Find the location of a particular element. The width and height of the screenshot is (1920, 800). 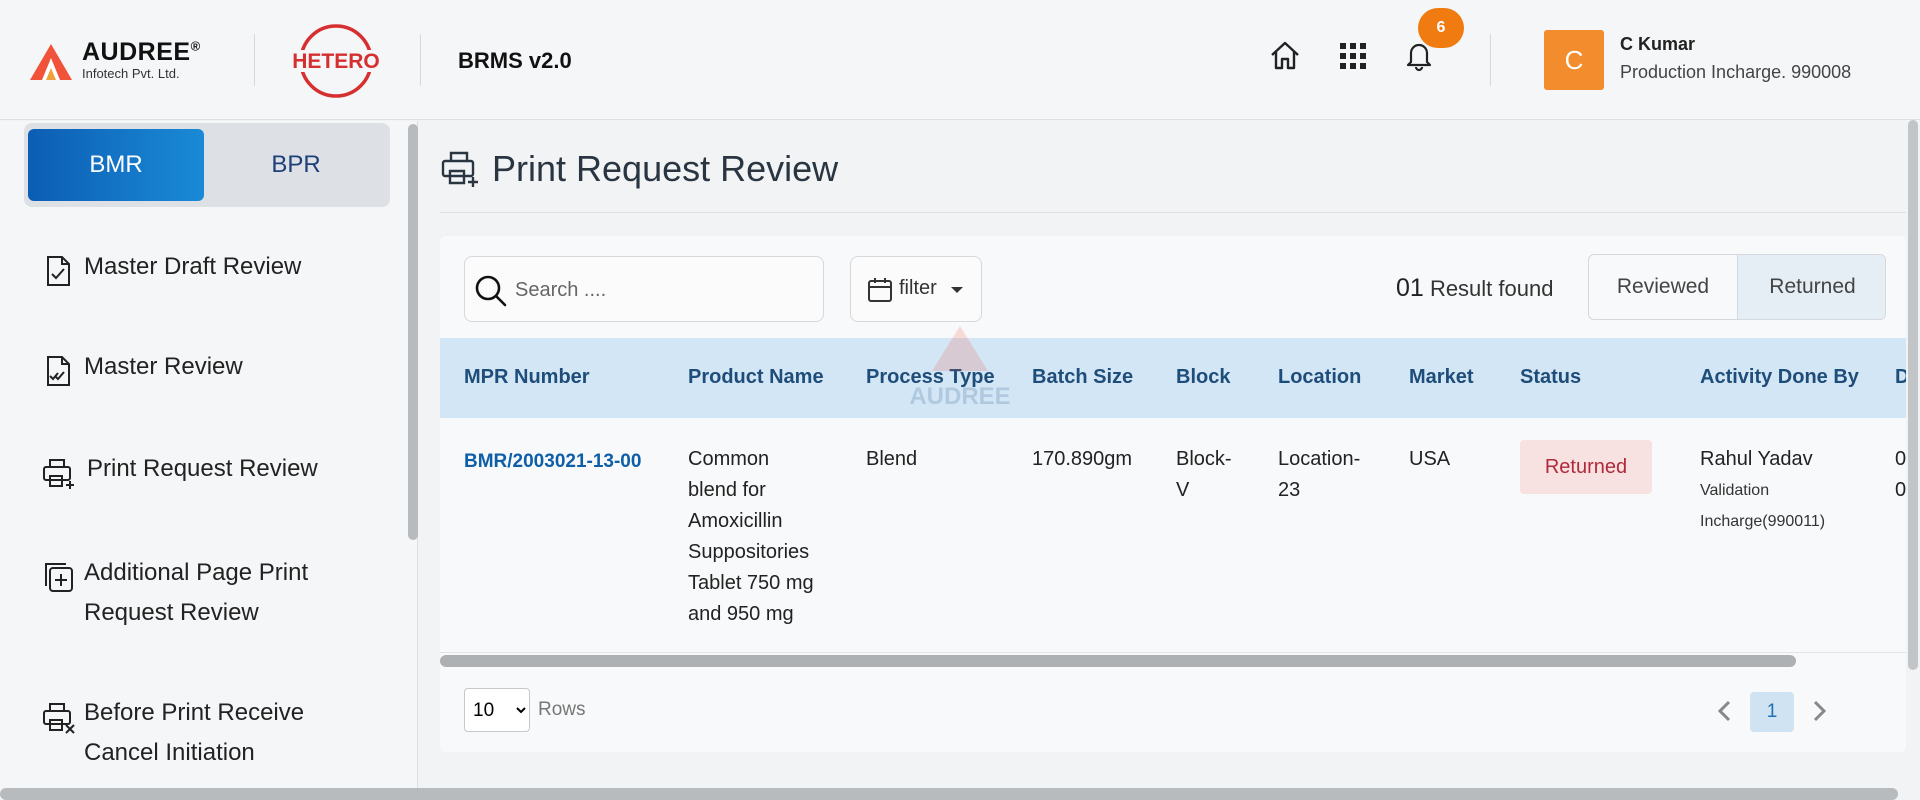

col-product-name: Product Name is located at coordinates (756, 377).